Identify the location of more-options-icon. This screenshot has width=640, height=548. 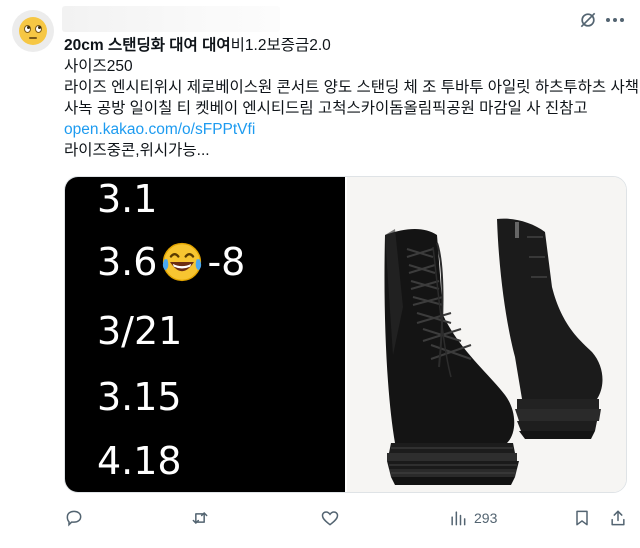
(617, 20).